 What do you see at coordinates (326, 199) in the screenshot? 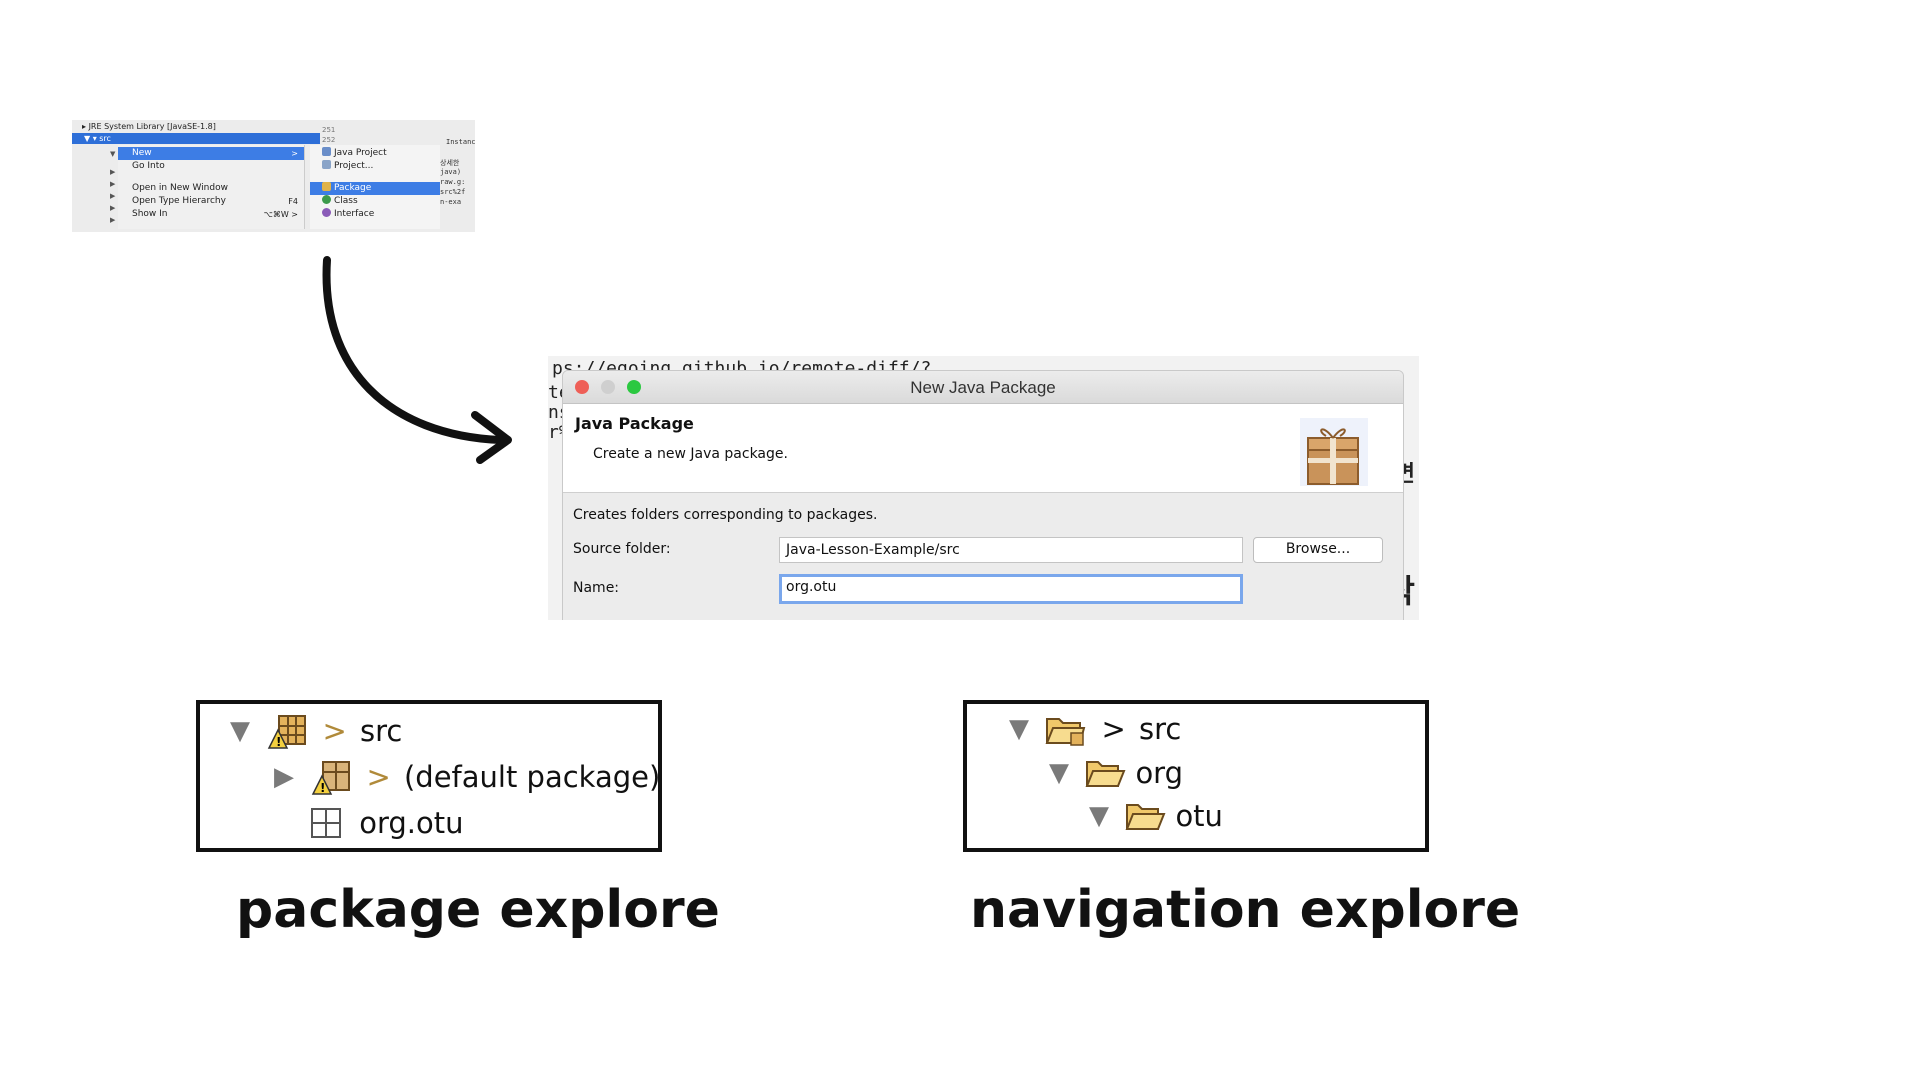
I see `class-icon` at bounding box center [326, 199].